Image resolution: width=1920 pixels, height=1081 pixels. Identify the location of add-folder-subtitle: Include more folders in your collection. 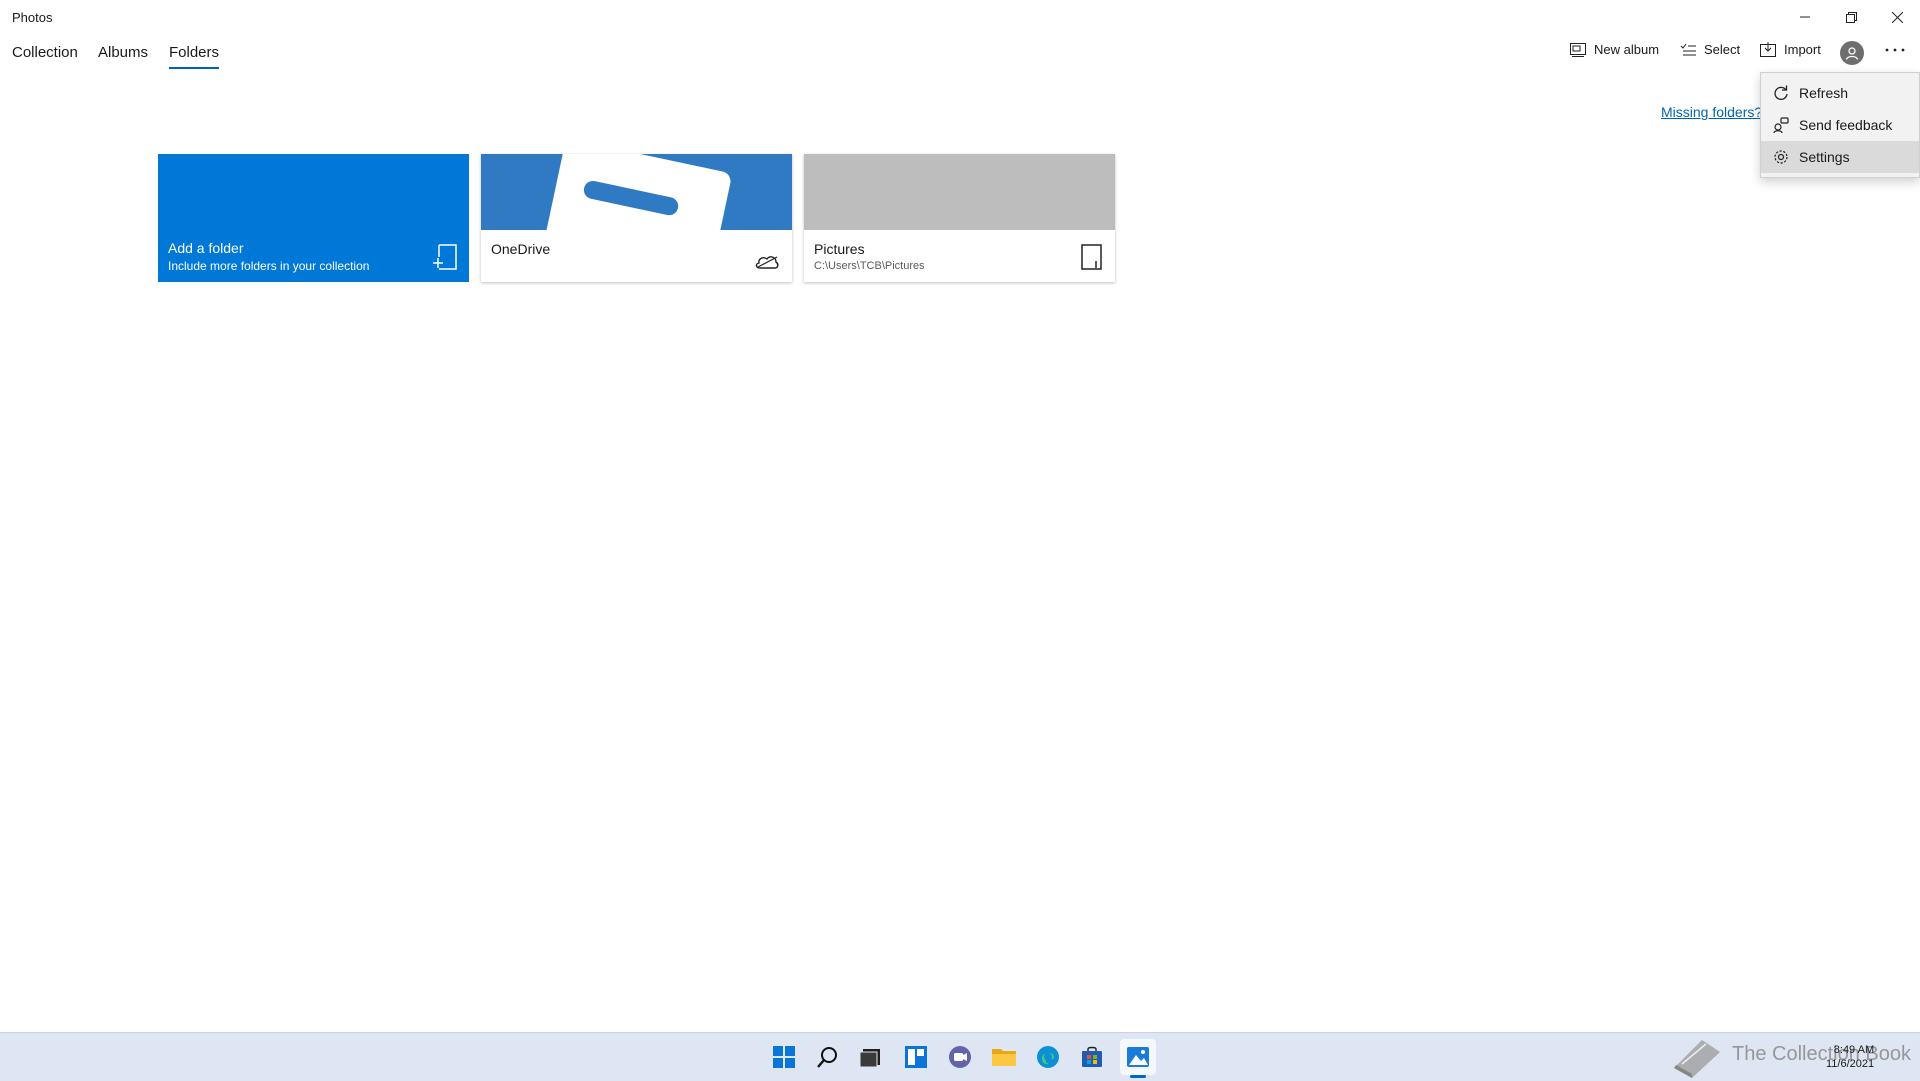
(269, 266).